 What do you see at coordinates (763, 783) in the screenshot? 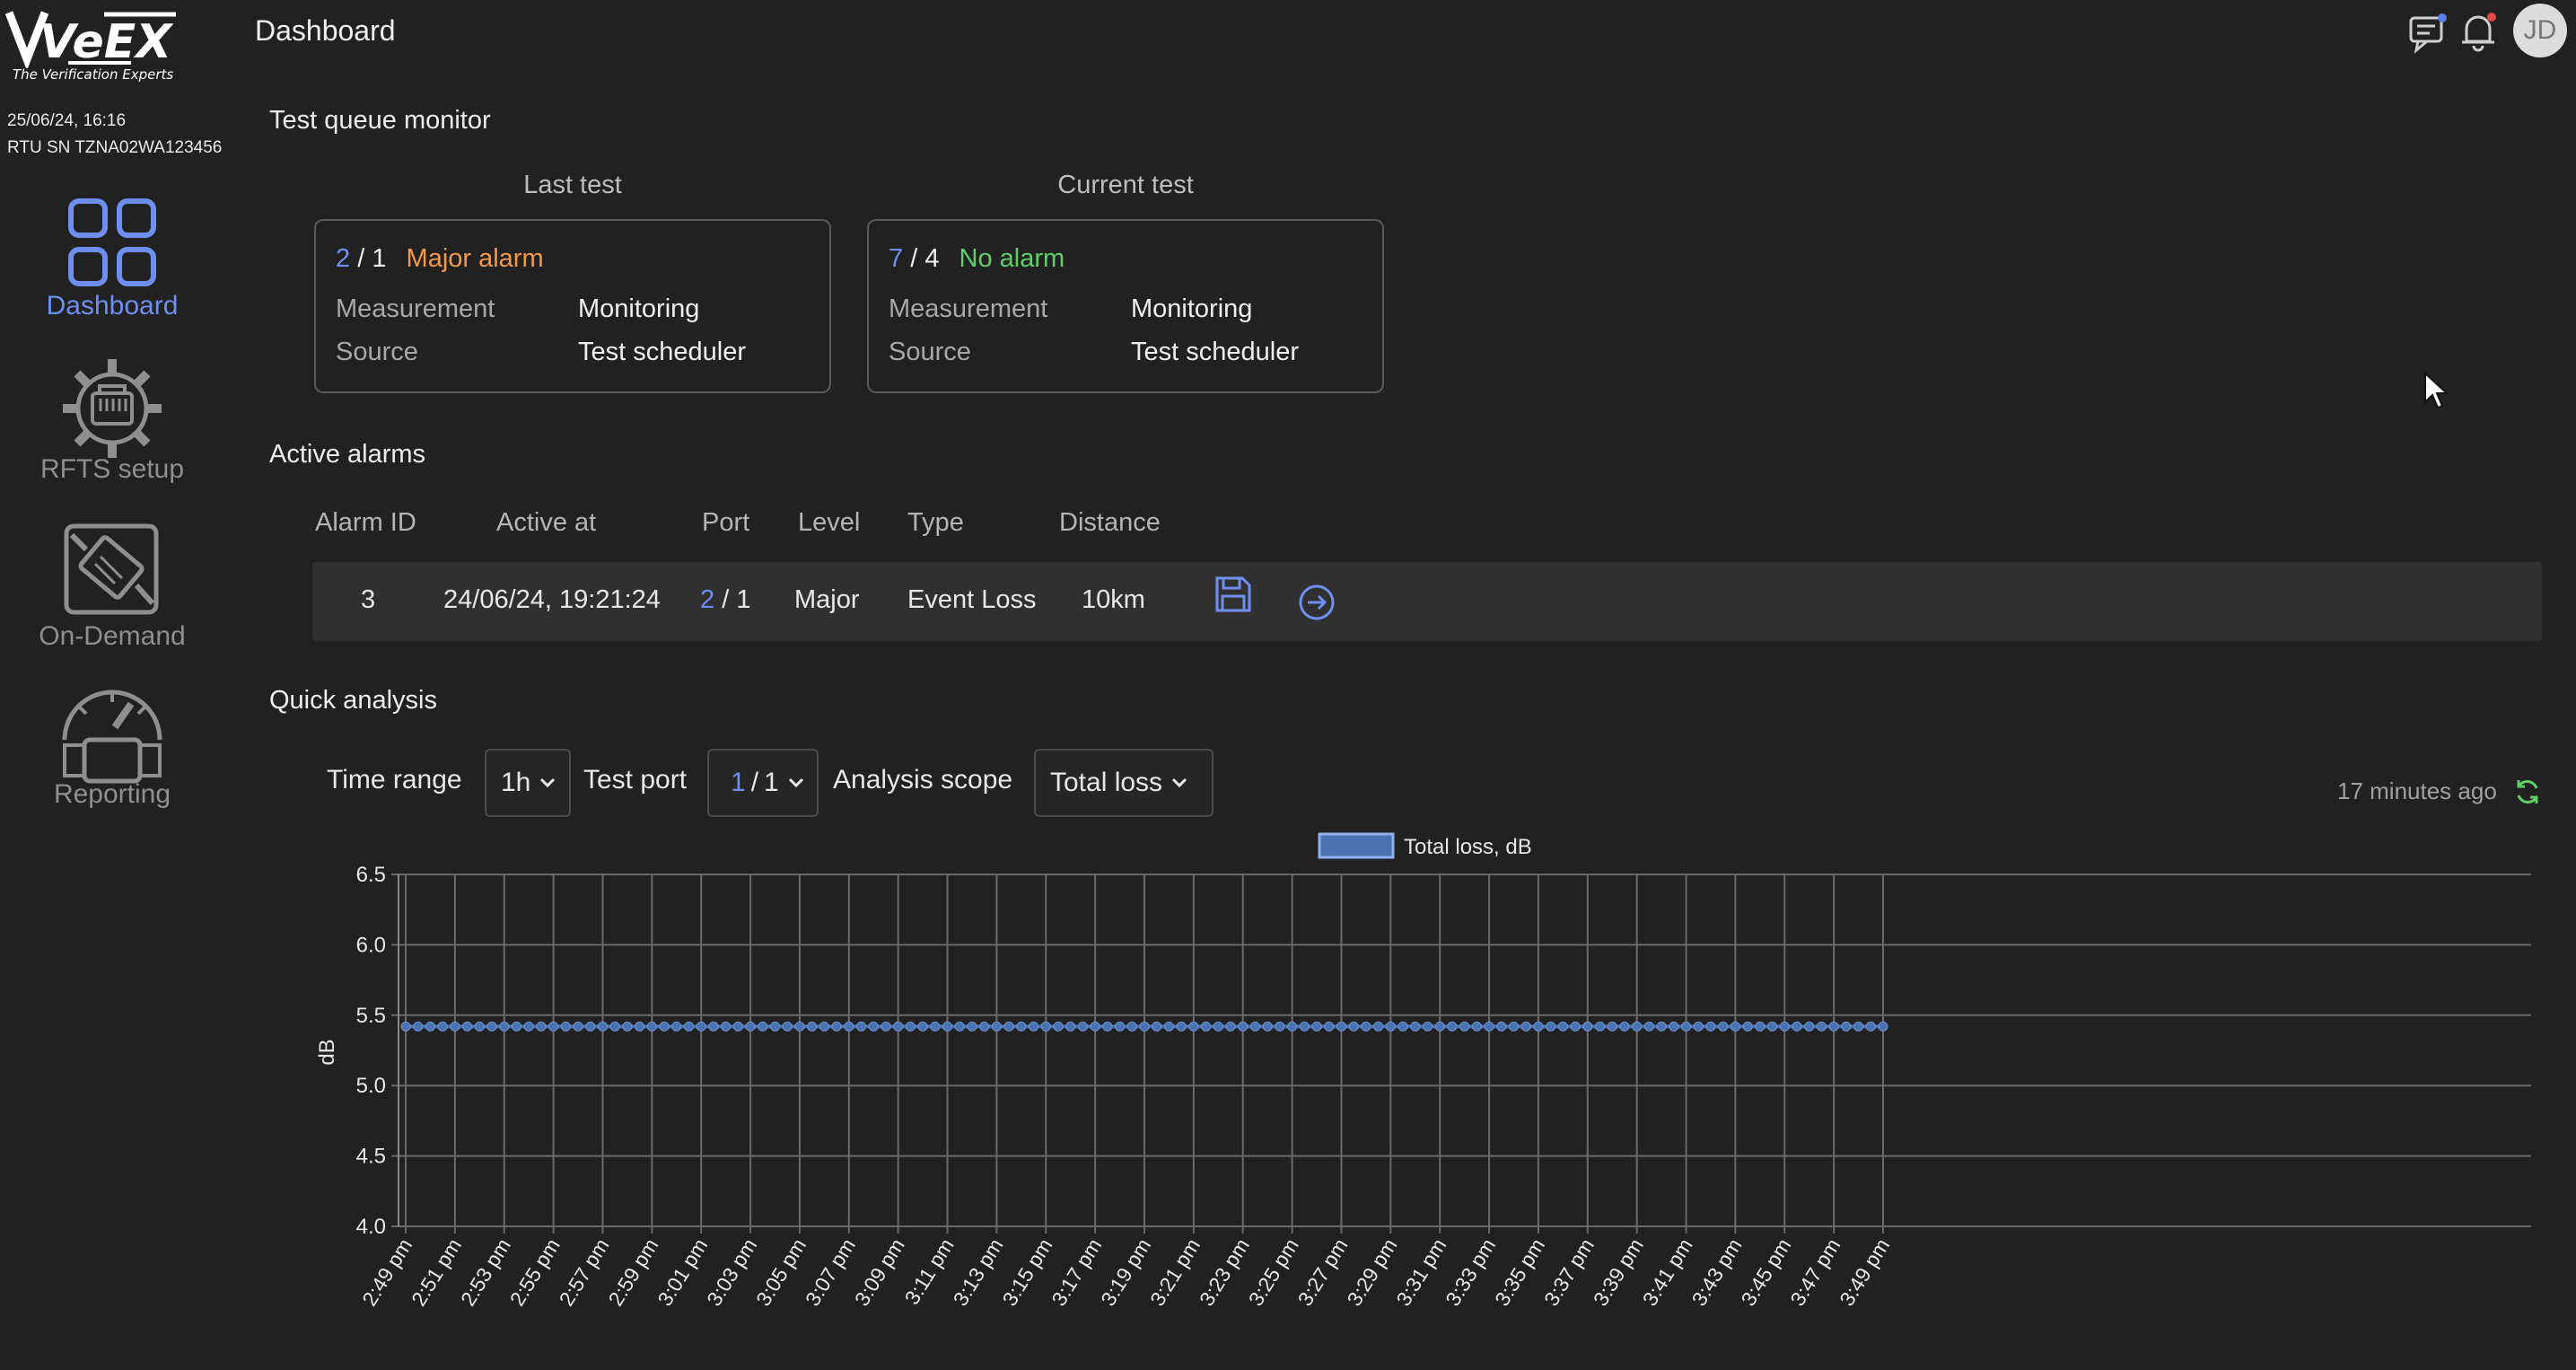
I see `test-port-select: 1 / 1` at bounding box center [763, 783].